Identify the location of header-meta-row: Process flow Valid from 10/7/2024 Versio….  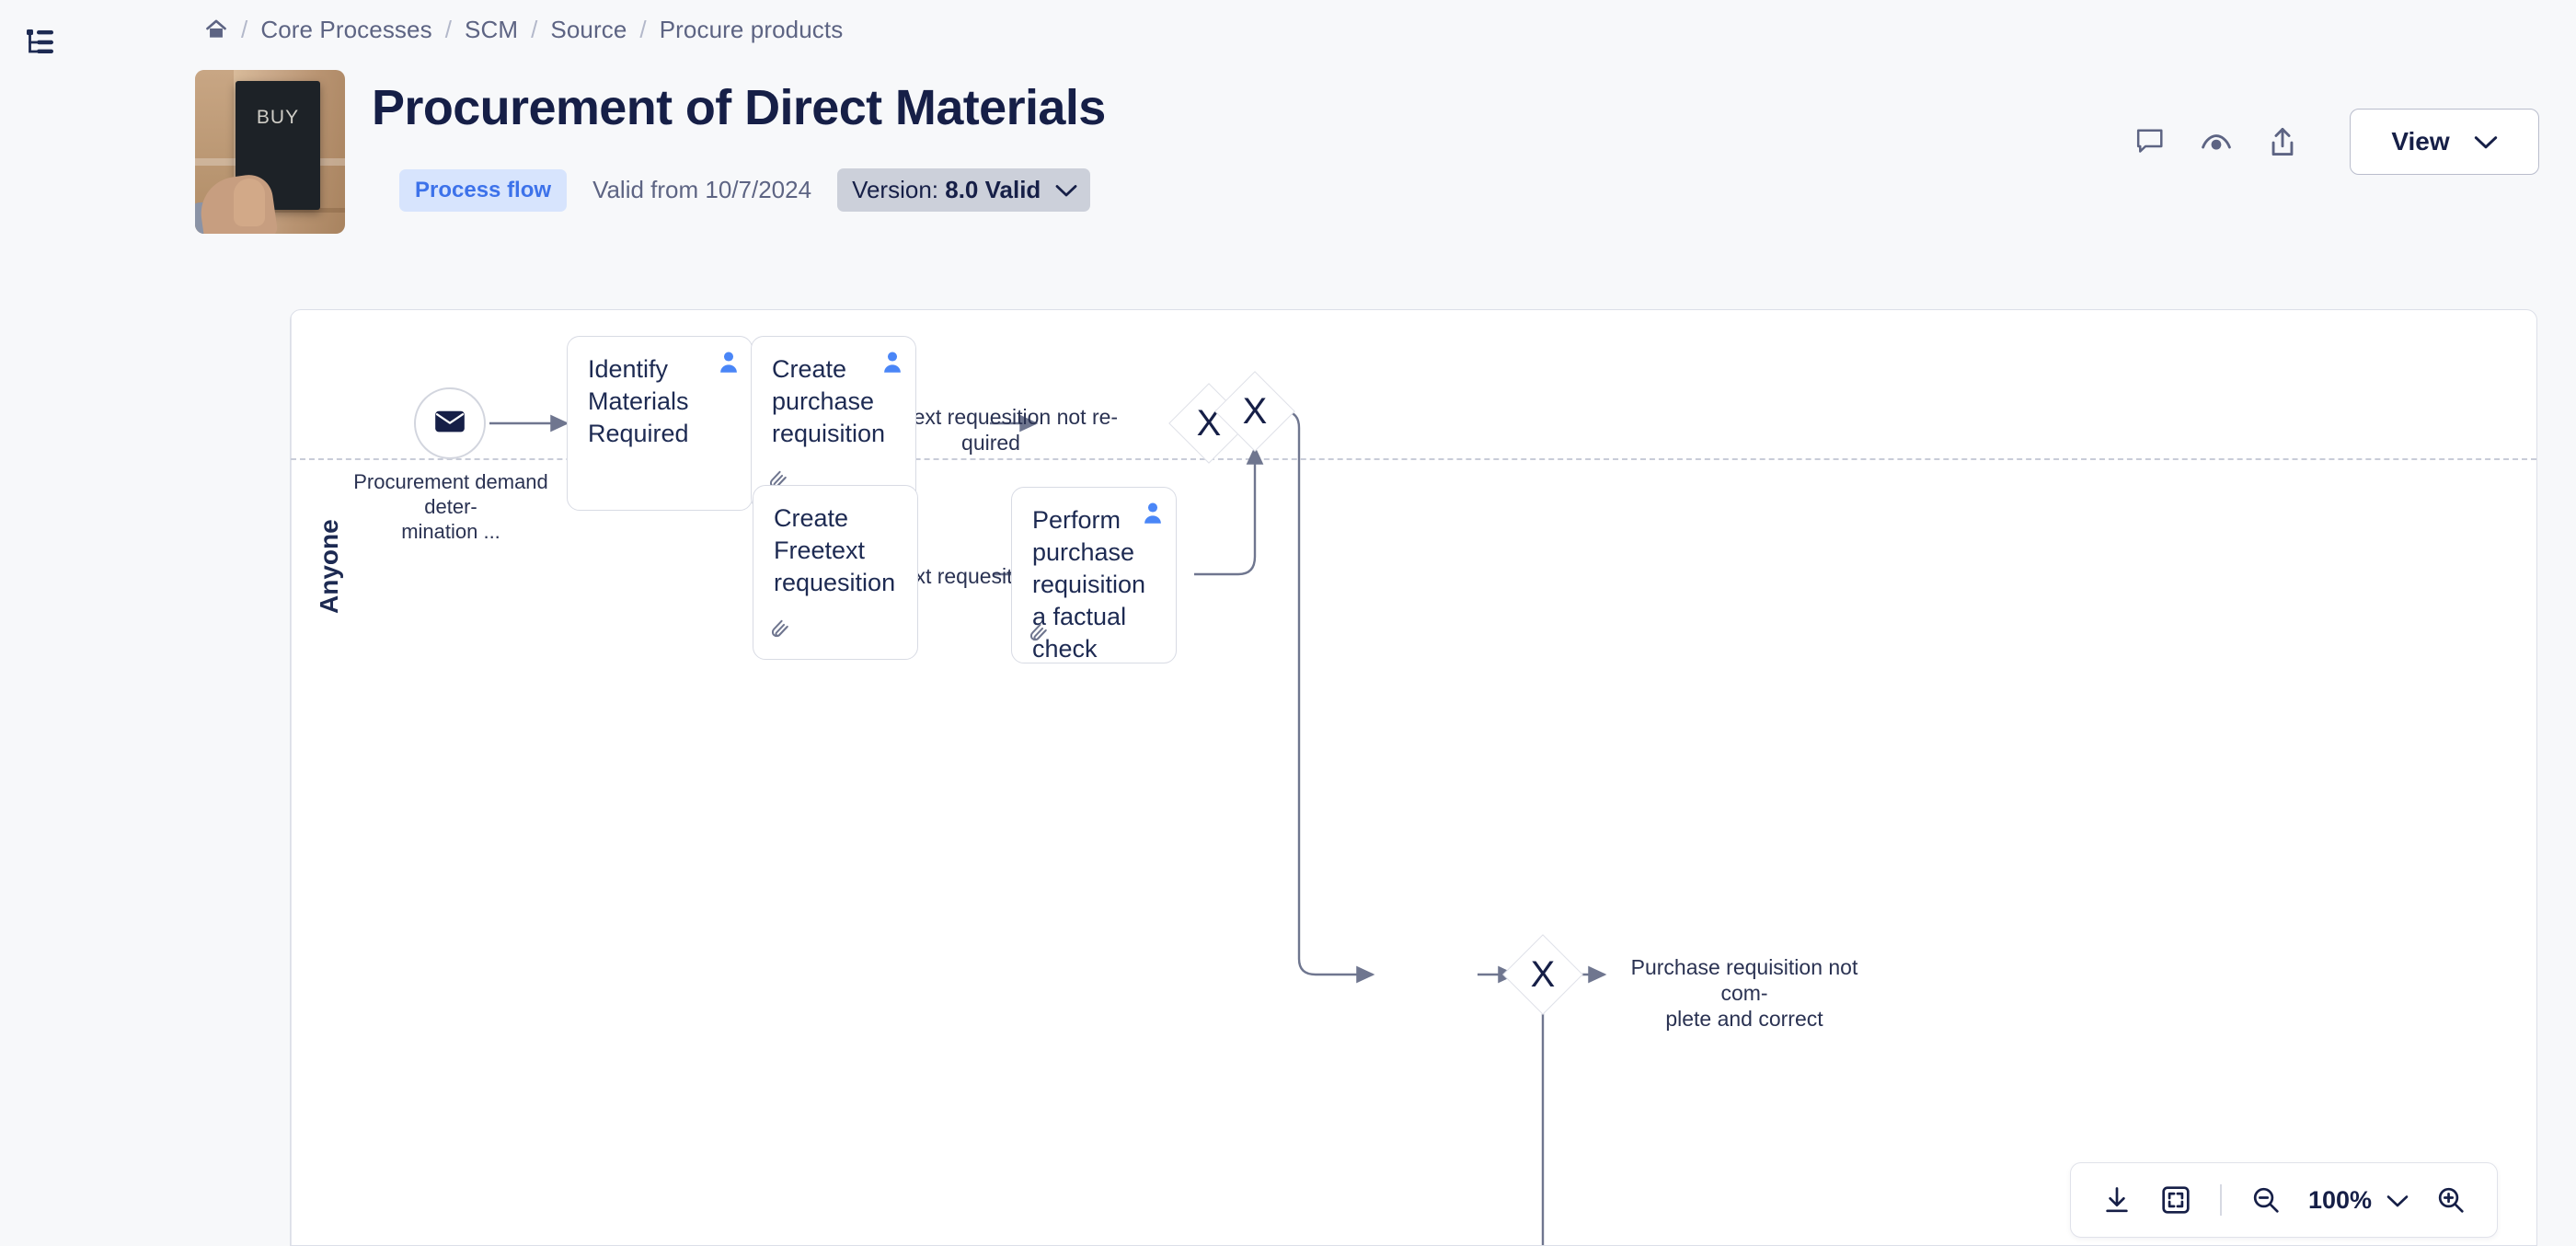
(745, 190).